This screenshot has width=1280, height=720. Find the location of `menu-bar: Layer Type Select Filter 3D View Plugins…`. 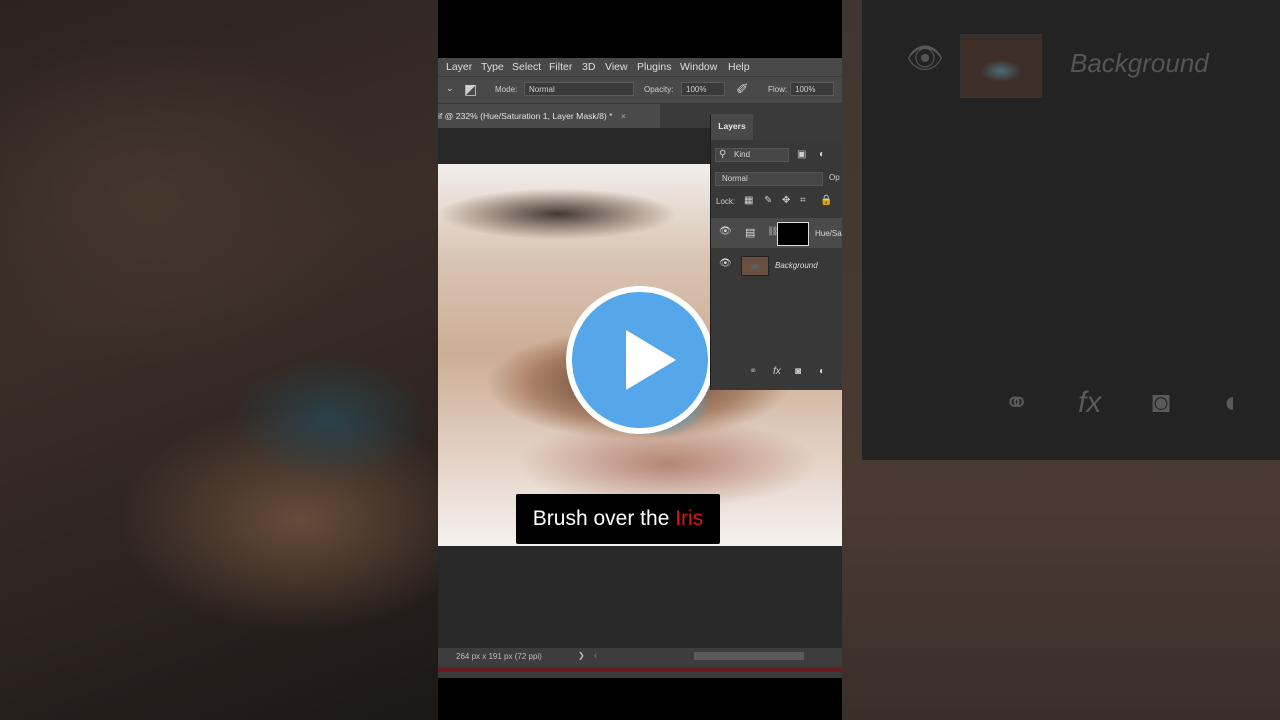

menu-bar: Layer Type Select Filter 3D View Plugins… is located at coordinates (640, 67).